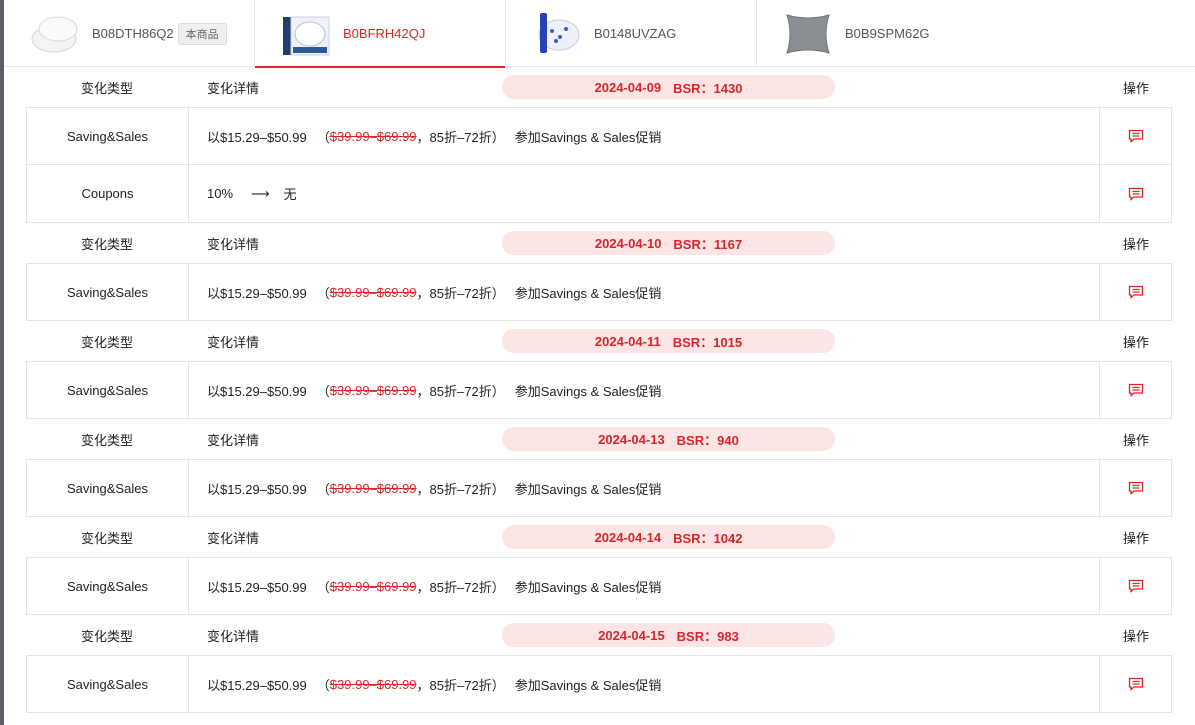 The width and height of the screenshot is (1195, 725). Describe the element at coordinates (627, 341) in the screenshot. I see `date: 2024-04-11` at that location.